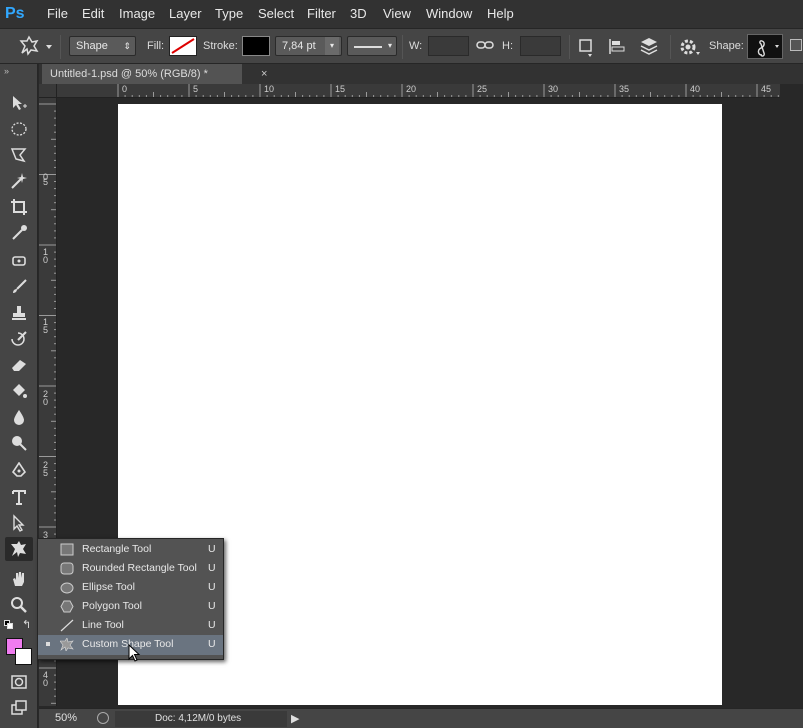 The height and width of the screenshot is (728, 803). I want to click on menu-layer: Layer, so click(185, 13).